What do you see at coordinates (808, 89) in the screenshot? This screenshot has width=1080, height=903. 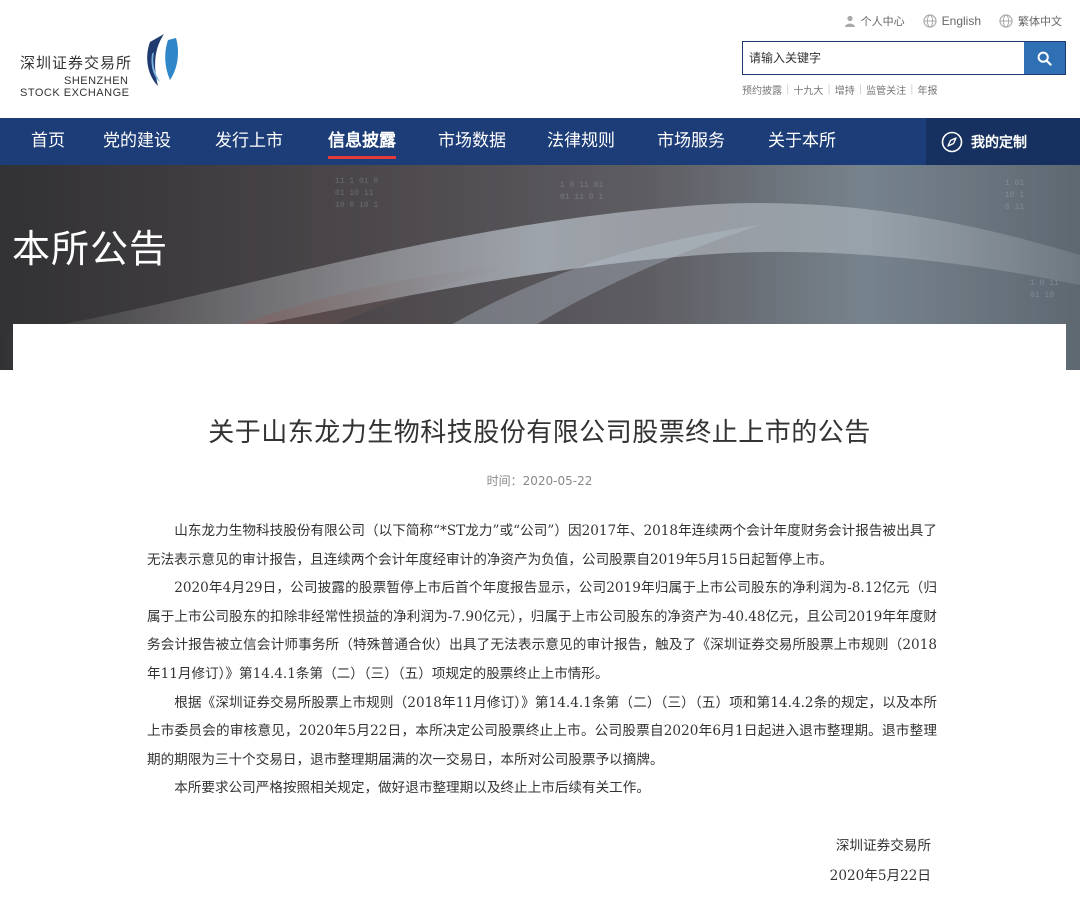 I see `hot-keyword: 十九大` at bounding box center [808, 89].